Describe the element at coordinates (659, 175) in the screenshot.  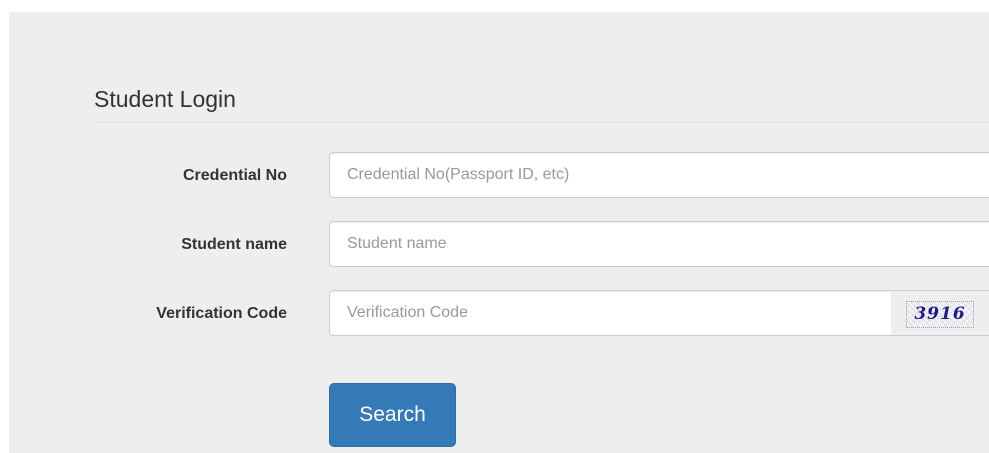
I see `credential-no-input` at that location.